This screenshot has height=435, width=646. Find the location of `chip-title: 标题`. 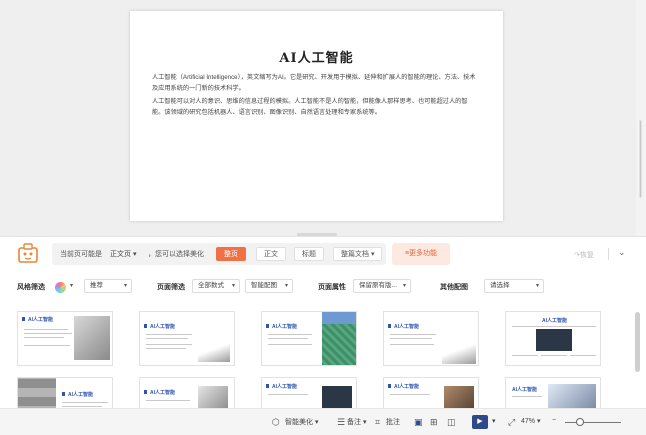

chip-title: 标题 is located at coordinates (309, 254).